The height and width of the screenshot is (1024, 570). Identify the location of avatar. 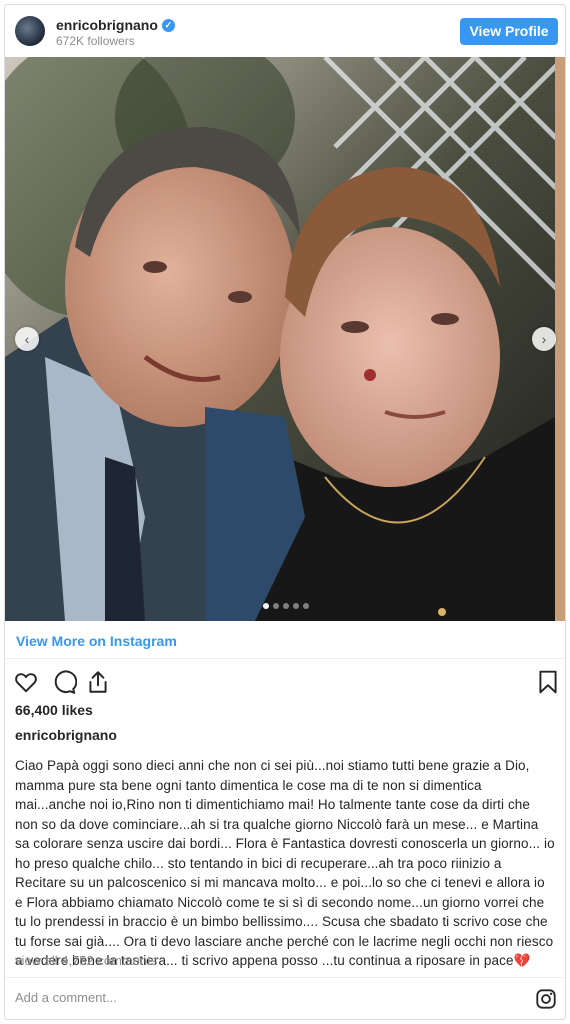
(30, 31).